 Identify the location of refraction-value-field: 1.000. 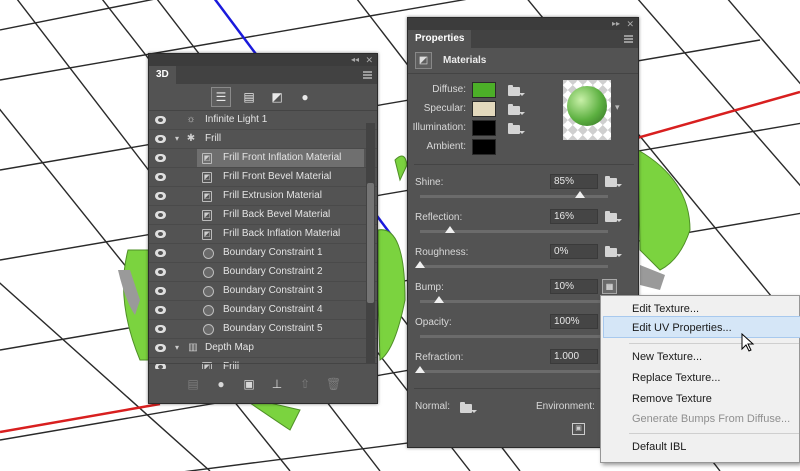
(574, 356).